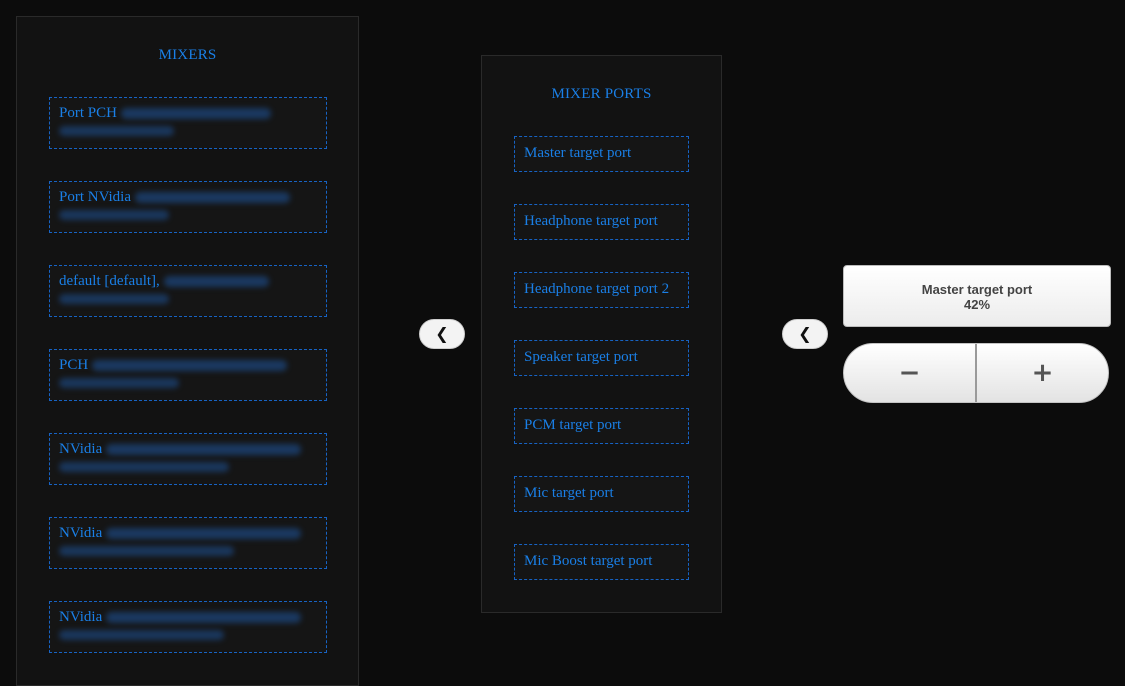 The width and height of the screenshot is (1125, 686). I want to click on mixer-item-label: PCH, so click(74, 365).